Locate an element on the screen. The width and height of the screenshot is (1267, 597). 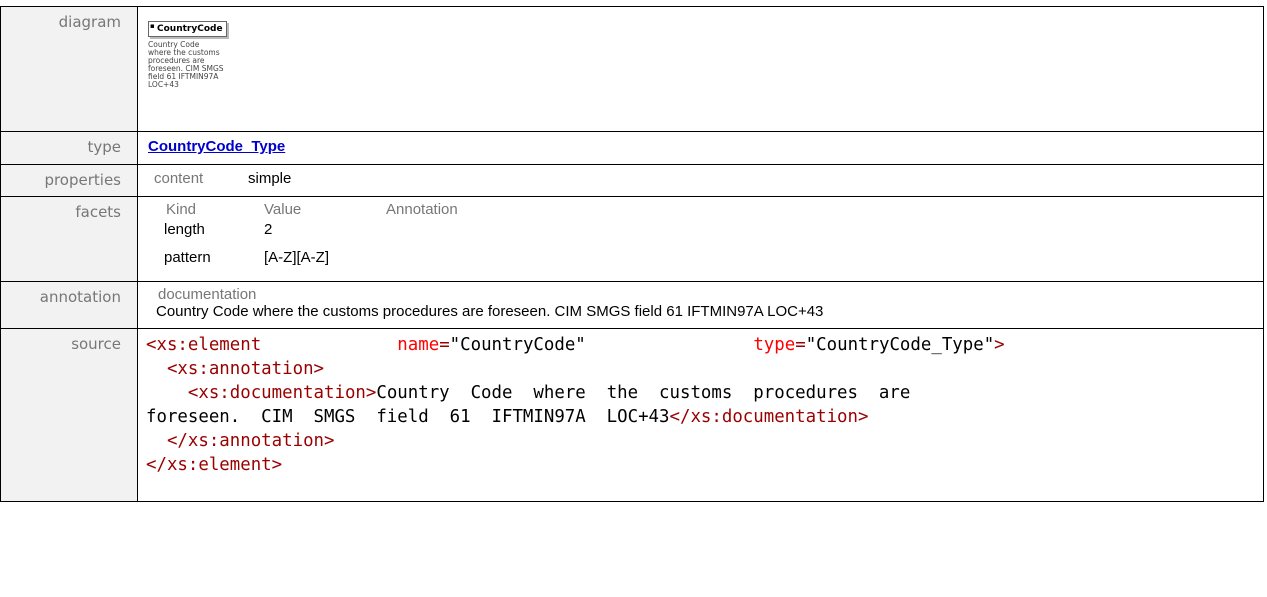
source-tag: <xs:annotation> is located at coordinates (245, 369).